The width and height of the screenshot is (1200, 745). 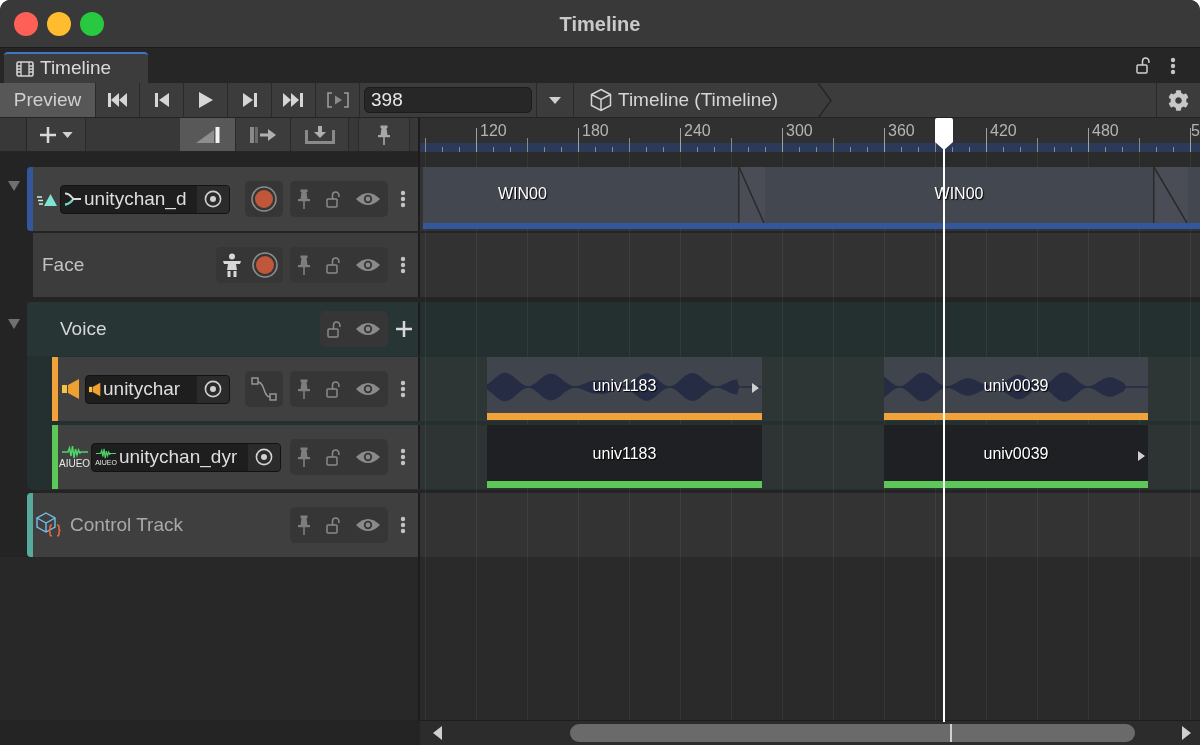 I want to click on push-right-icon, so click(x=263, y=134).